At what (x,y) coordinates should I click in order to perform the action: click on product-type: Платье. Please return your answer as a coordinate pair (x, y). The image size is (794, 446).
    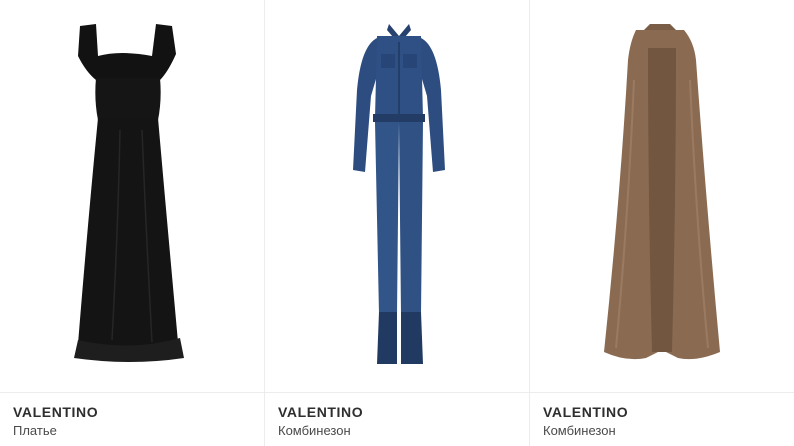
    Looking at the image, I should click on (35, 430).